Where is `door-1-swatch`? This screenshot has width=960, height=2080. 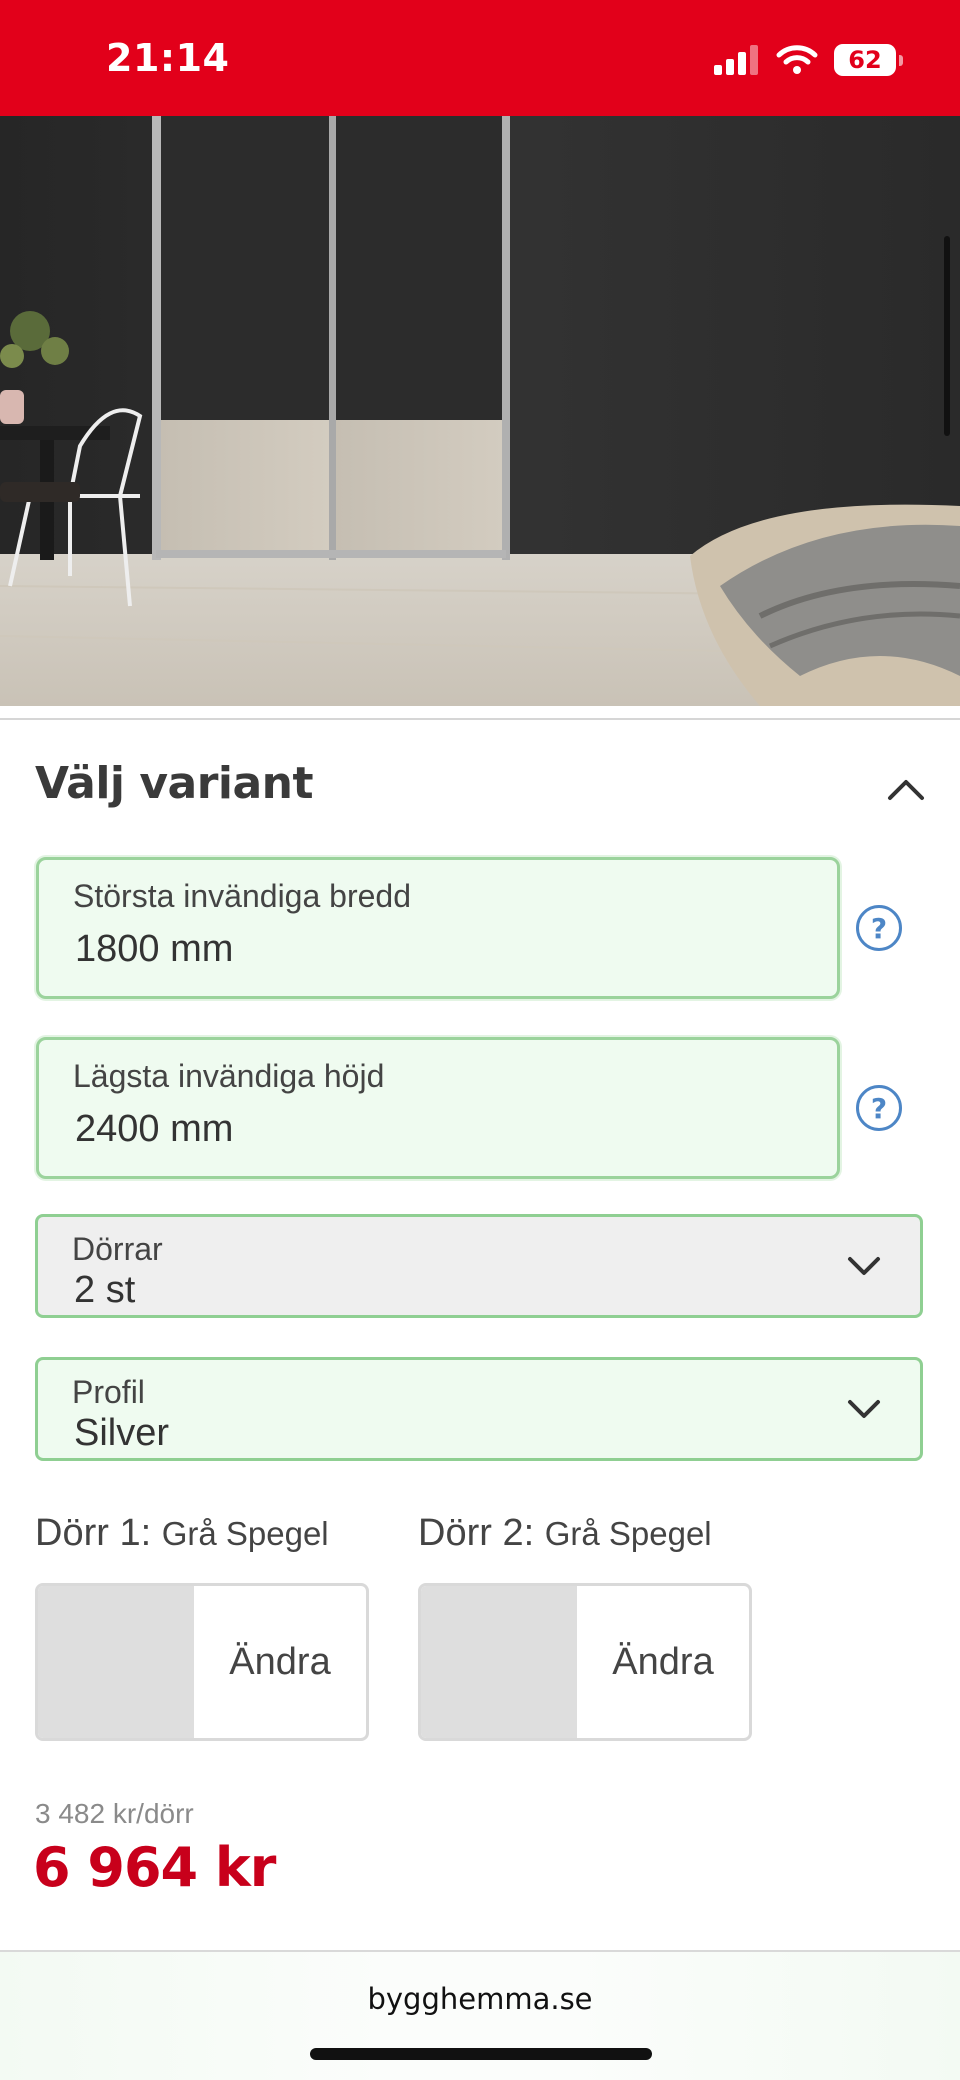
door-1-swatch is located at coordinates (116, 1662).